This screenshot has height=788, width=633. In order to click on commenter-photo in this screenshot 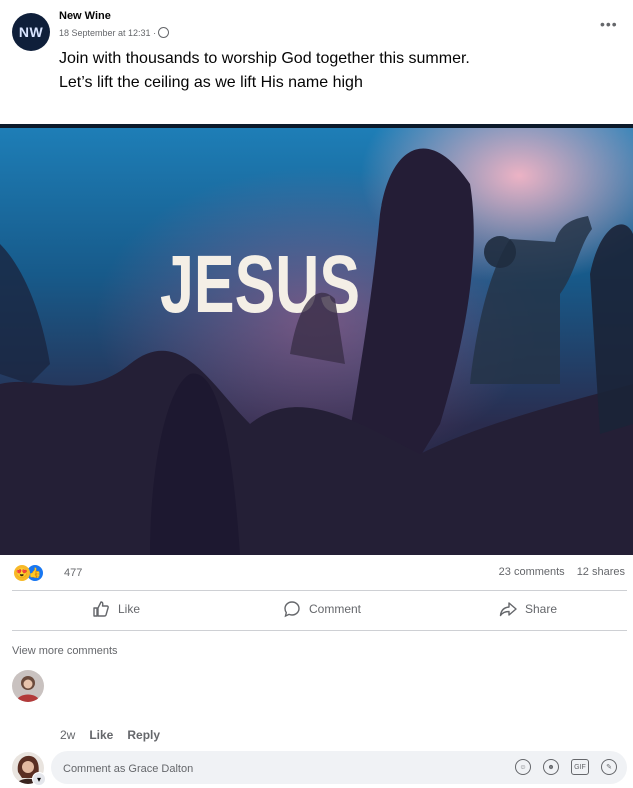, I will do `click(28, 686)`.